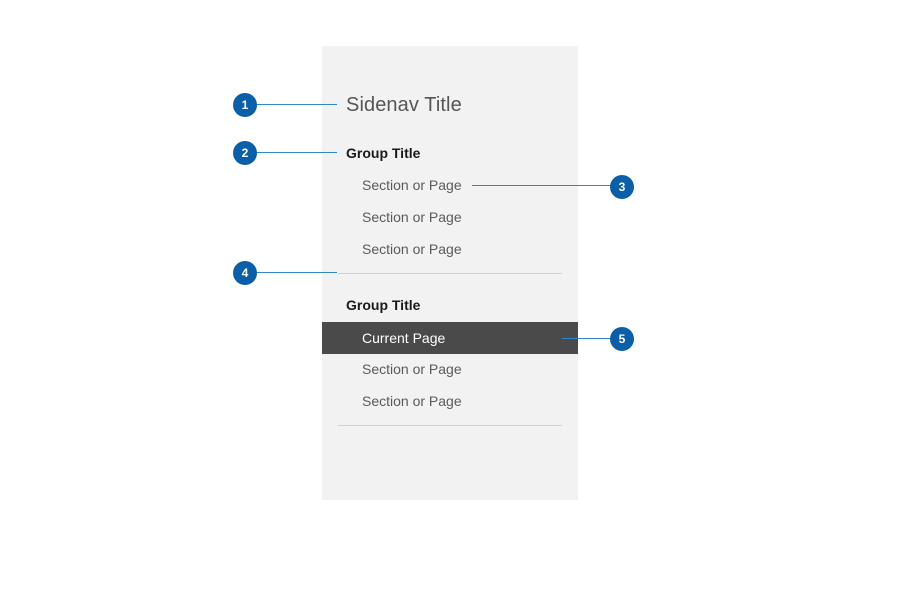 This screenshot has height=600, width=900. I want to click on callout-badge-3: 3, so click(622, 187).